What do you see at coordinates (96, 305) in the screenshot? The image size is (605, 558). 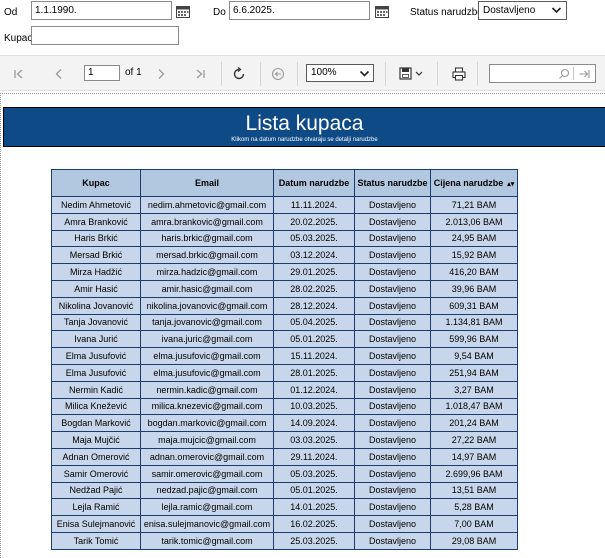 I see `cell-kupac: Nikolina Jovanović` at bounding box center [96, 305].